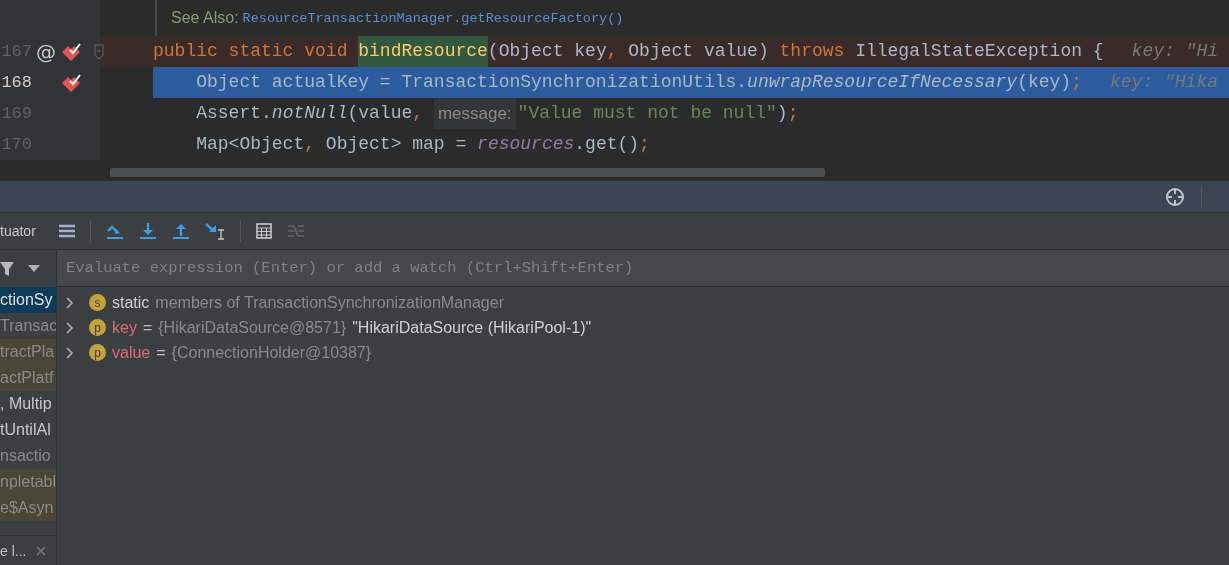 This screenshot has width=1229, height=565. I want to click on trace-icon, so click(295, 231).